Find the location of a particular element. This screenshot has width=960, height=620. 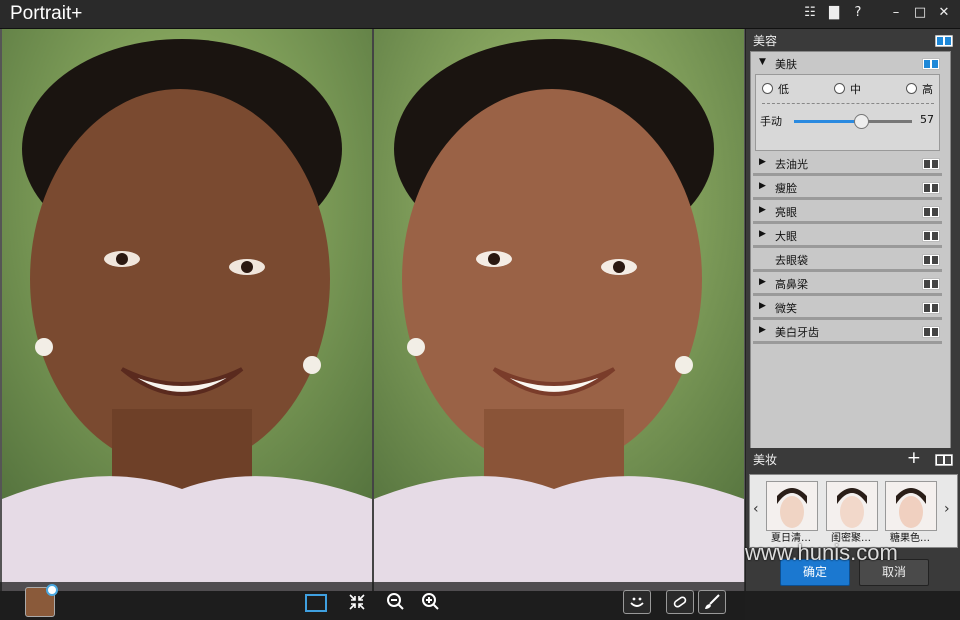

feature-item-label: 高鼻梁 is located at coordinates (791, 284).